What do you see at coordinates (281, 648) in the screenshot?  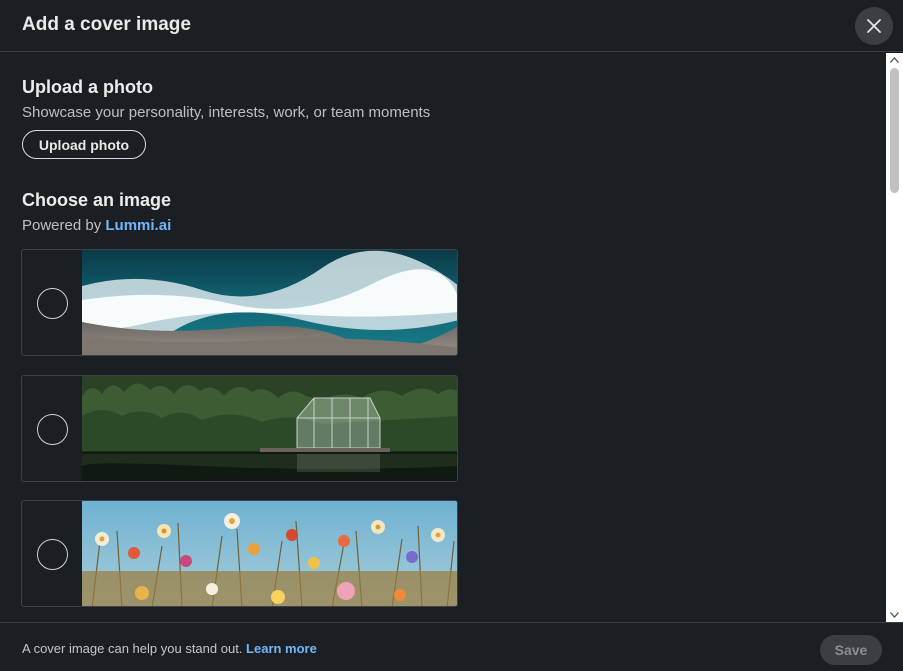 I see `learn-more-link: Learn more` at bounding box center [281, 648].